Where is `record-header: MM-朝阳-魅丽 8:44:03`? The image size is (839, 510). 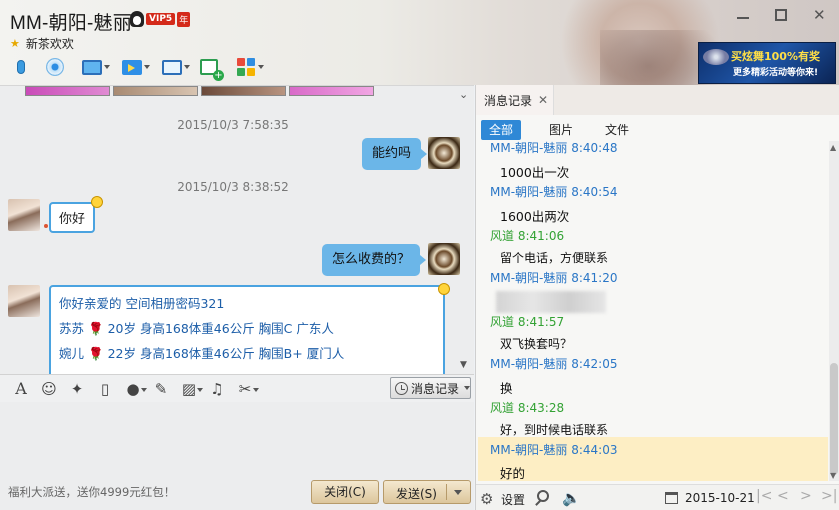
record-header: MM-朝阳-魅丽 8:44:03 is located at coordinates (553, 449).